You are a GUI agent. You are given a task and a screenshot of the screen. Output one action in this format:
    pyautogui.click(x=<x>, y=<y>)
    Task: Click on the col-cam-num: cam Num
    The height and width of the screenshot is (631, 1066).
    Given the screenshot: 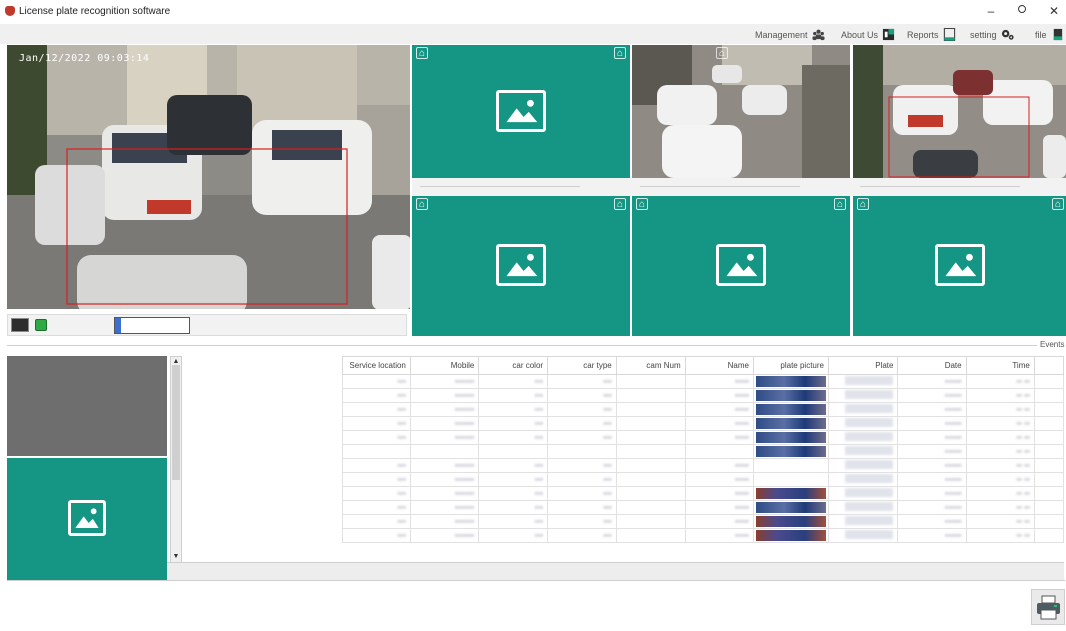 What is the action you would take?
    pyautogui.click(x=650, y=365)
    